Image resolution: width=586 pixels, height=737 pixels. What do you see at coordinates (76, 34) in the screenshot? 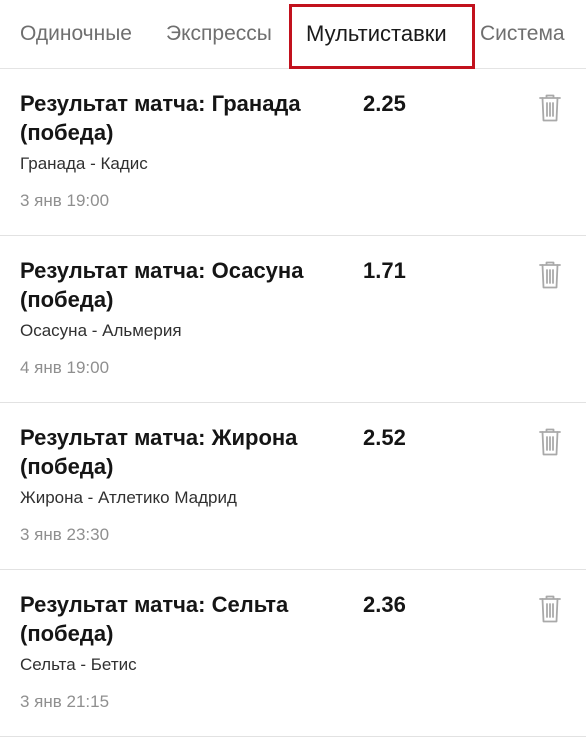
I see `tab-singles: Одиночные` at bounding box center [76, 34].